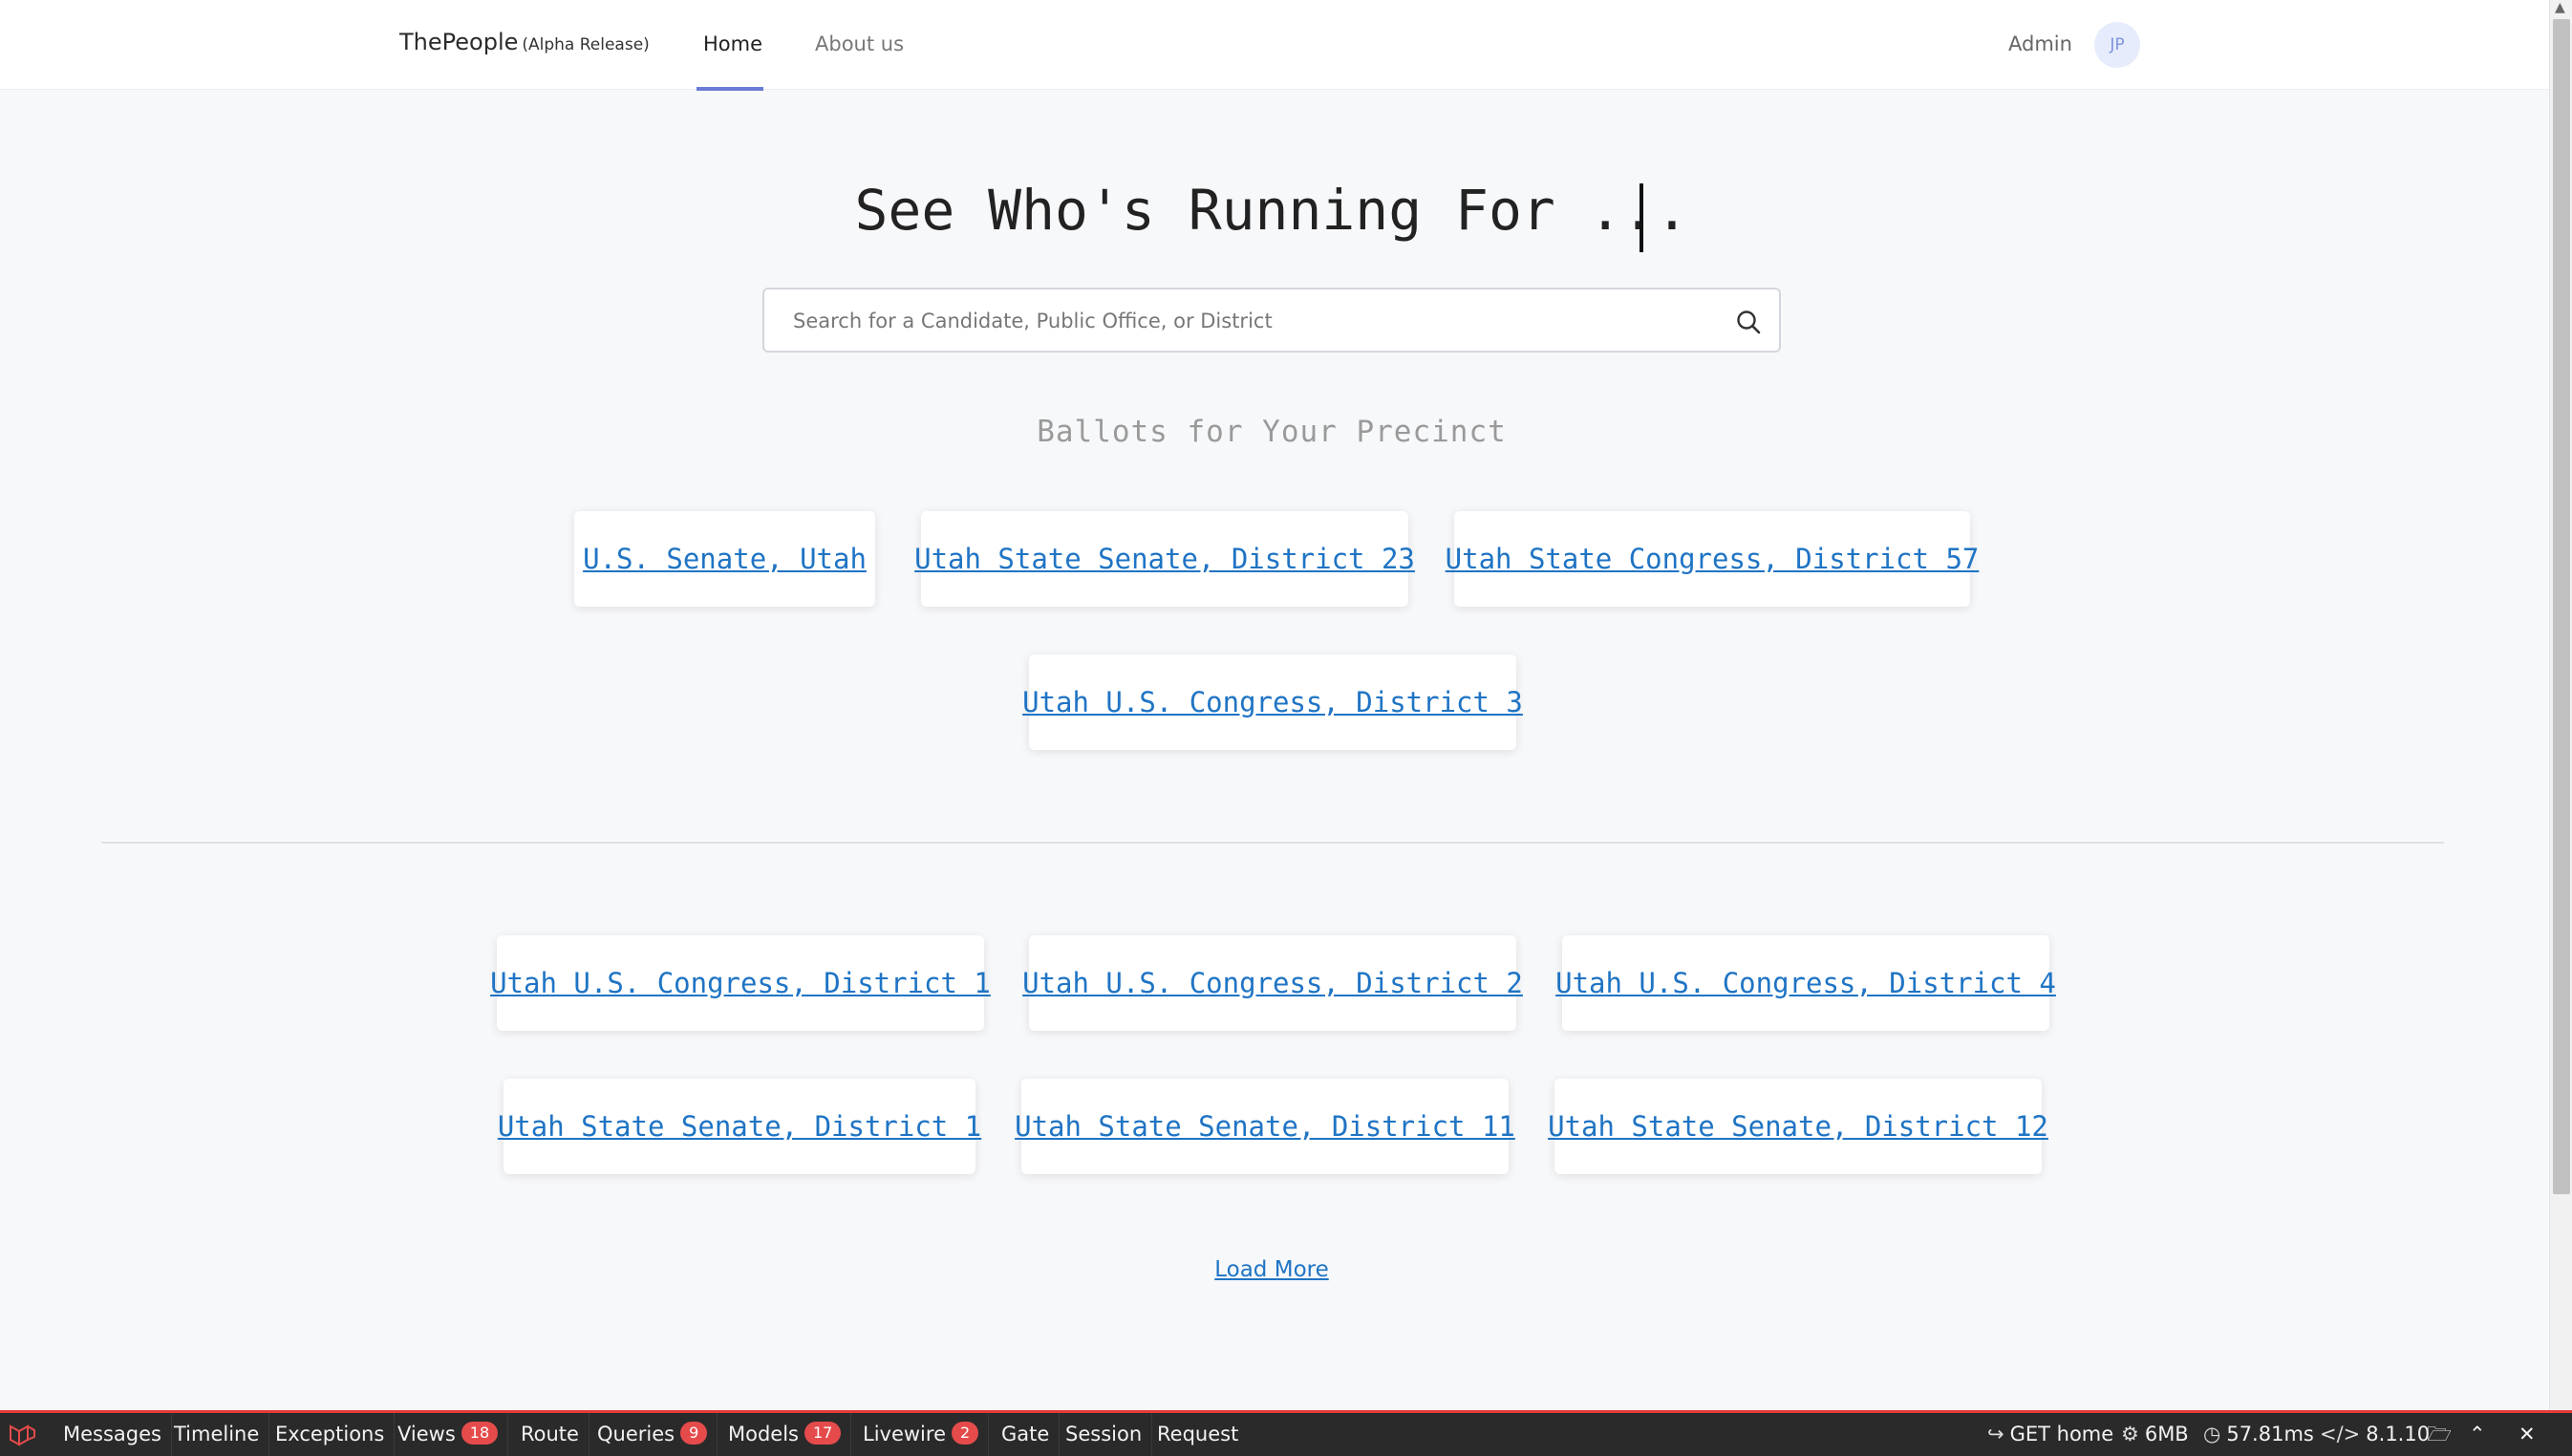 The image size is (2572, 1456). I want to click on ballot-link: Utah U.S. Congress, District 3, so click(1272, 702).